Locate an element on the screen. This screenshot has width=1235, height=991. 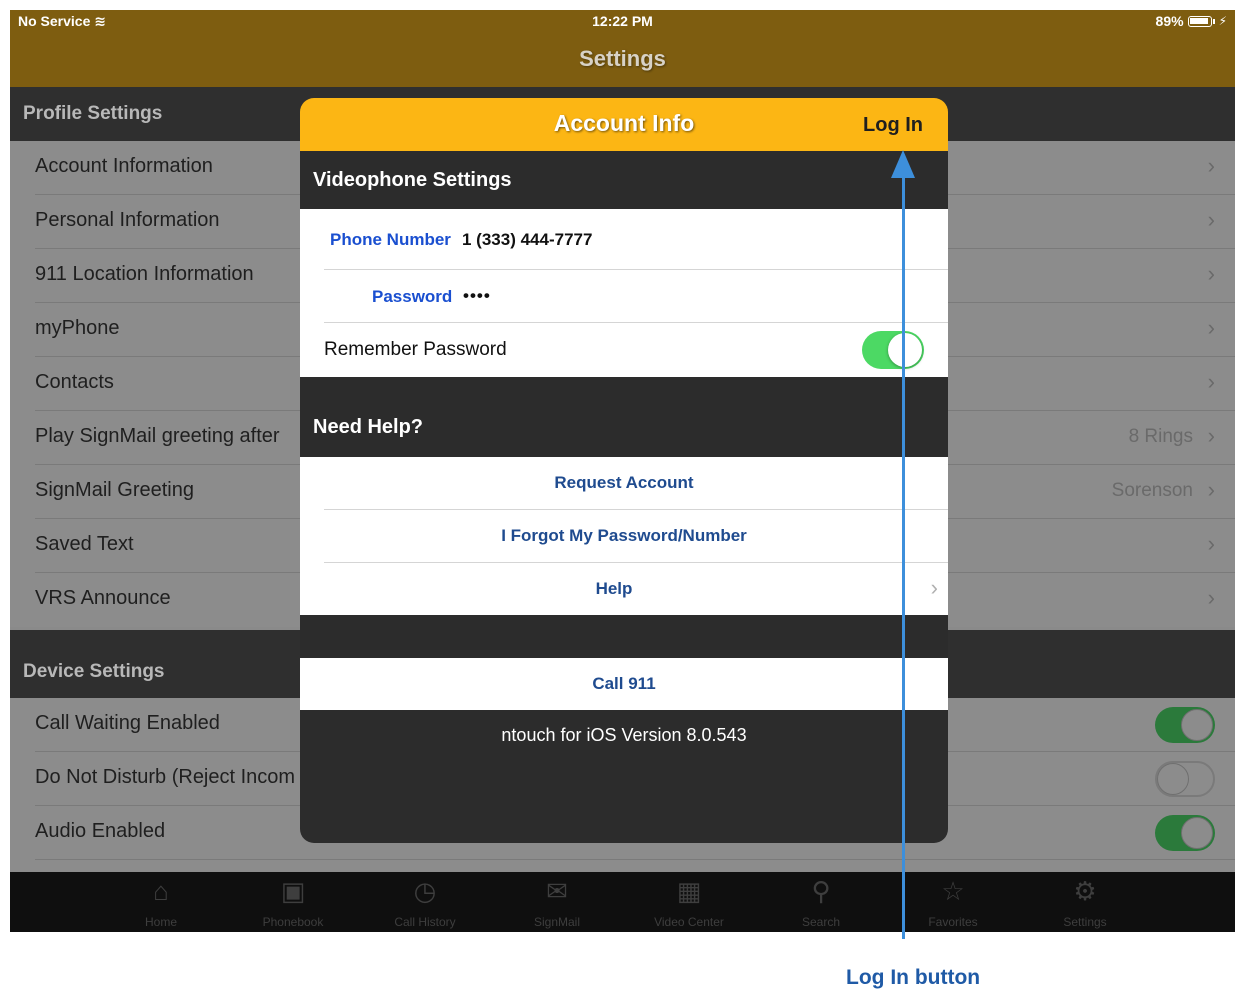
tab-favorites: ☆ Favorites is located at coordinates (953, 902).